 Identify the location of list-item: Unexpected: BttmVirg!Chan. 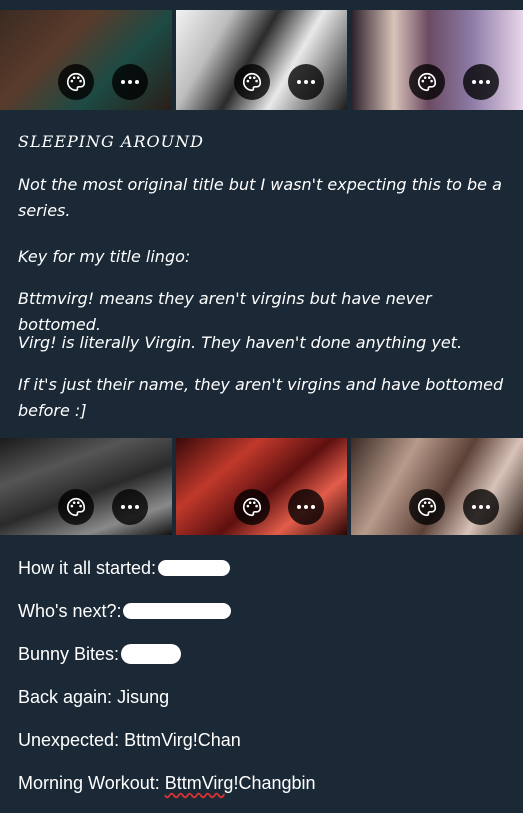
(167, 748).